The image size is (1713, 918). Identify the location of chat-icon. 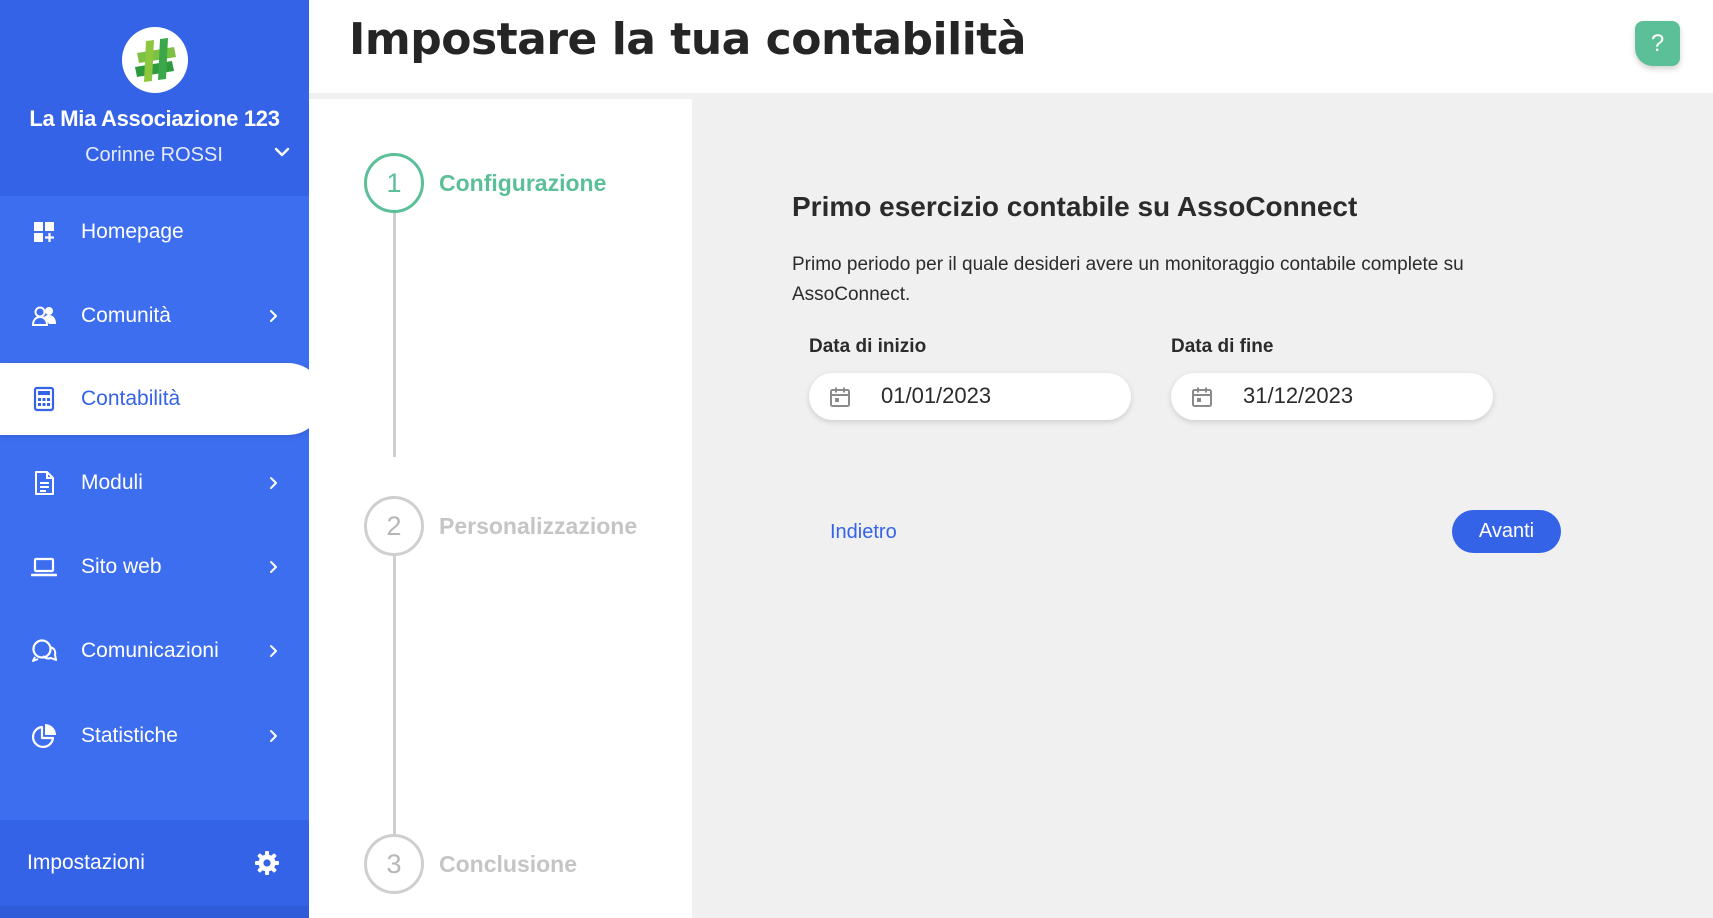
(44, 650).